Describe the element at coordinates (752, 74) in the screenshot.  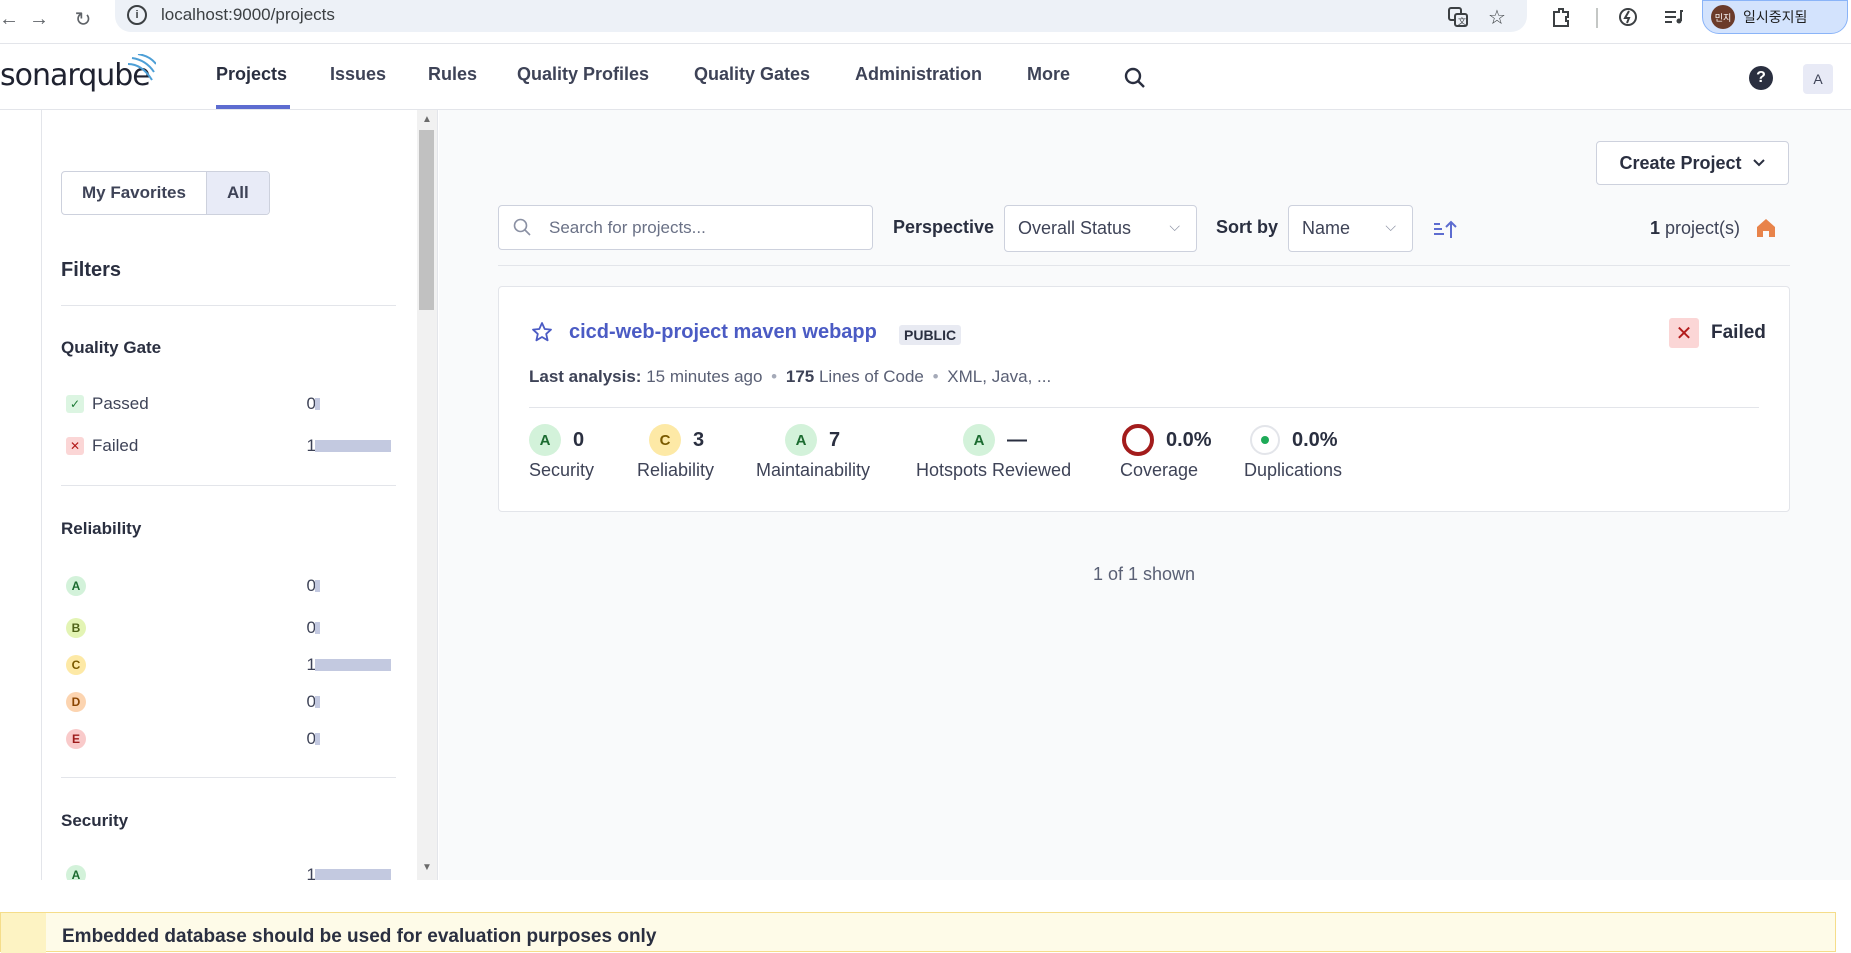
I see `nav-quality-gates: Quality Gates` at that location.